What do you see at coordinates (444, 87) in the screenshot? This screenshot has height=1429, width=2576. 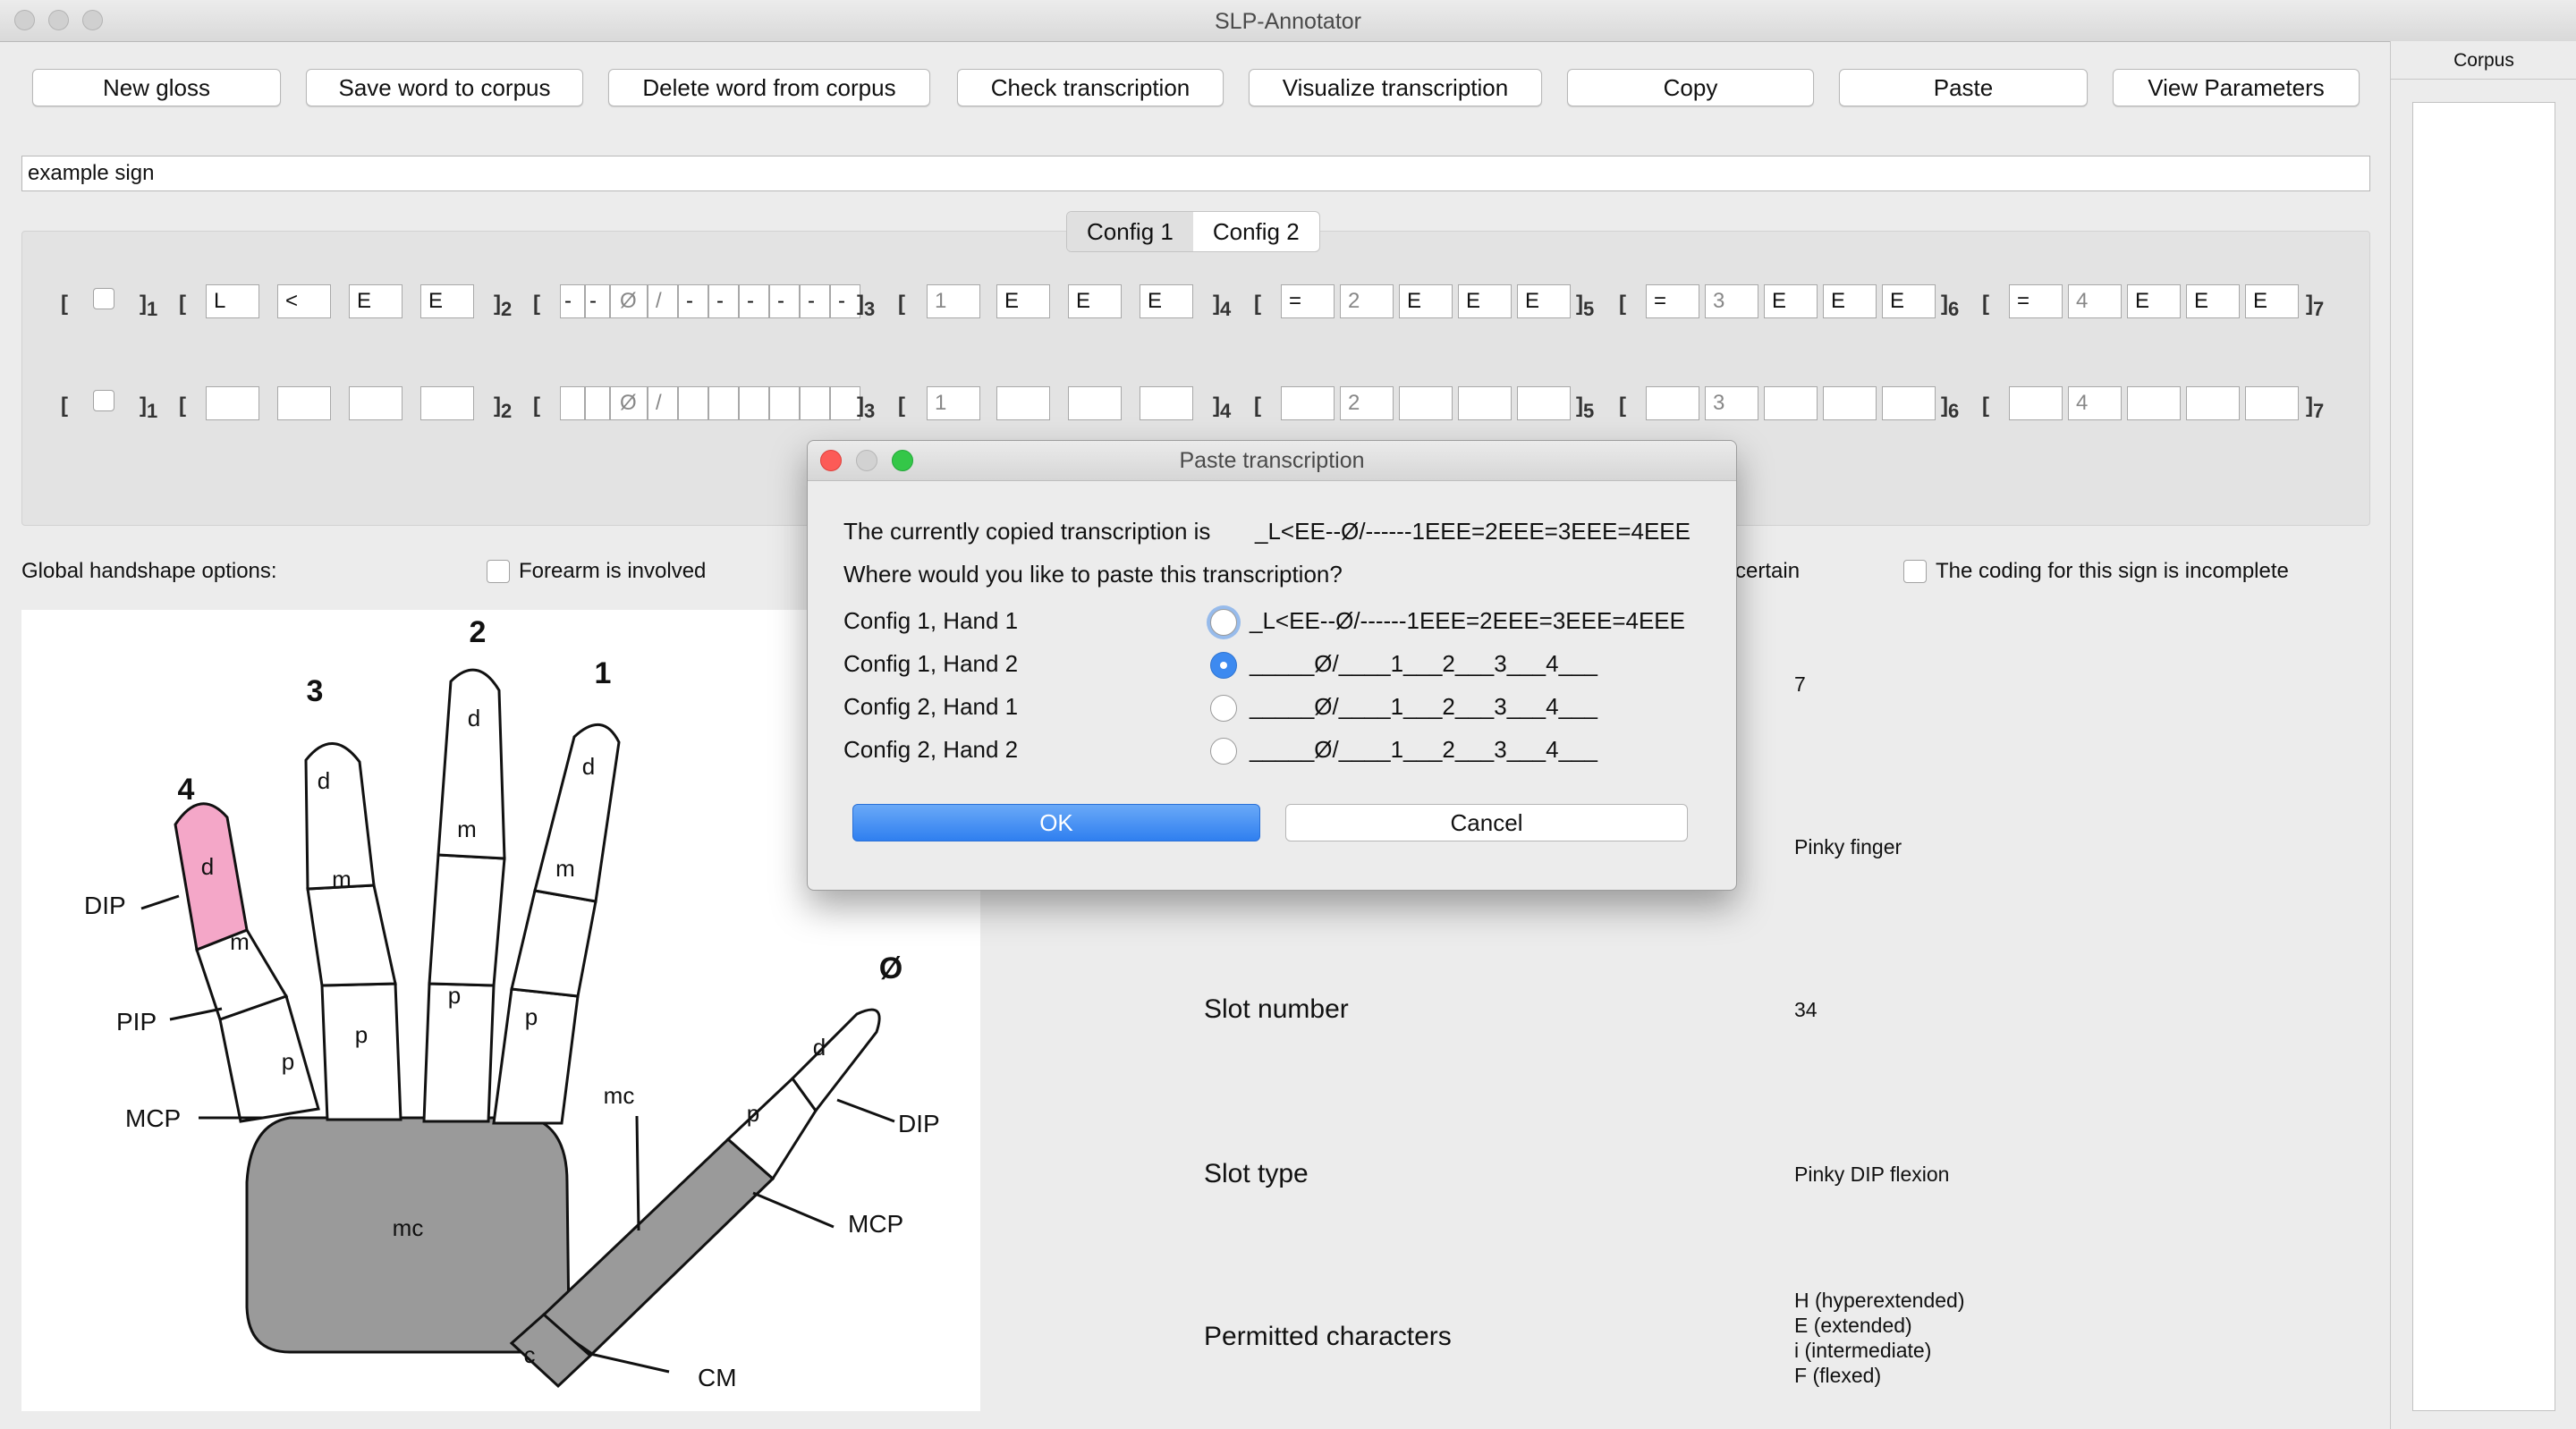 I see `save-word-button: Save word to corpus` at bounding box center [444, 87].